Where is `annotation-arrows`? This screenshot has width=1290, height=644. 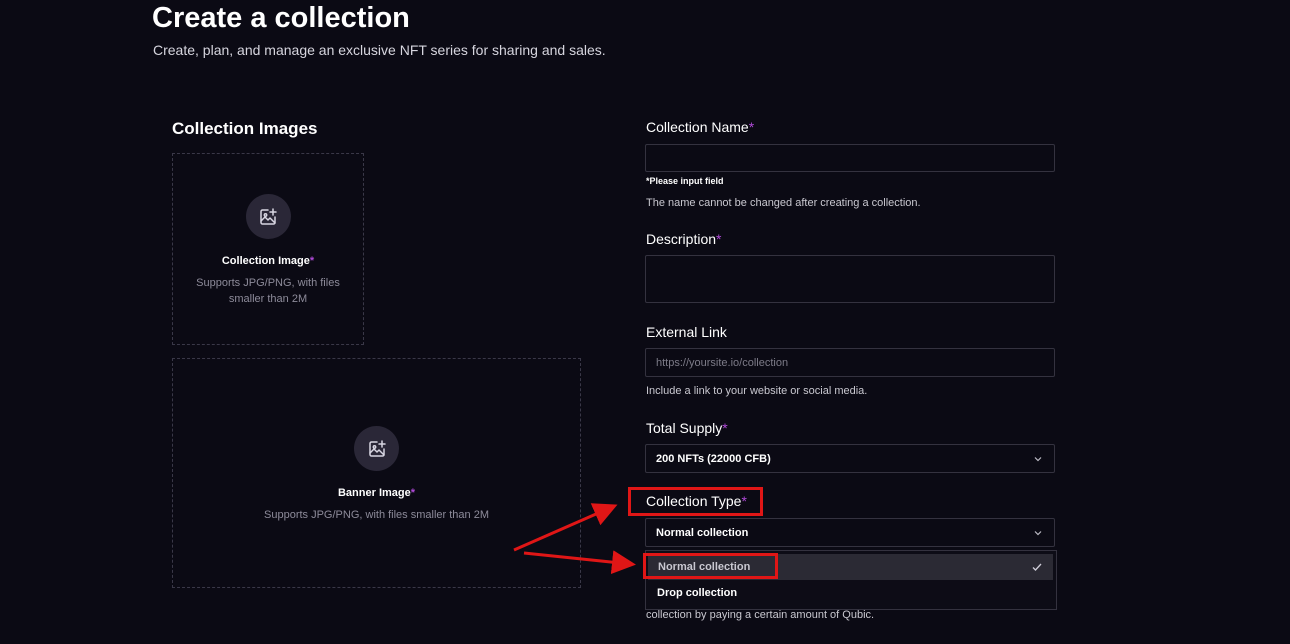 annotation-arrows is located at coordinates (574, 539).